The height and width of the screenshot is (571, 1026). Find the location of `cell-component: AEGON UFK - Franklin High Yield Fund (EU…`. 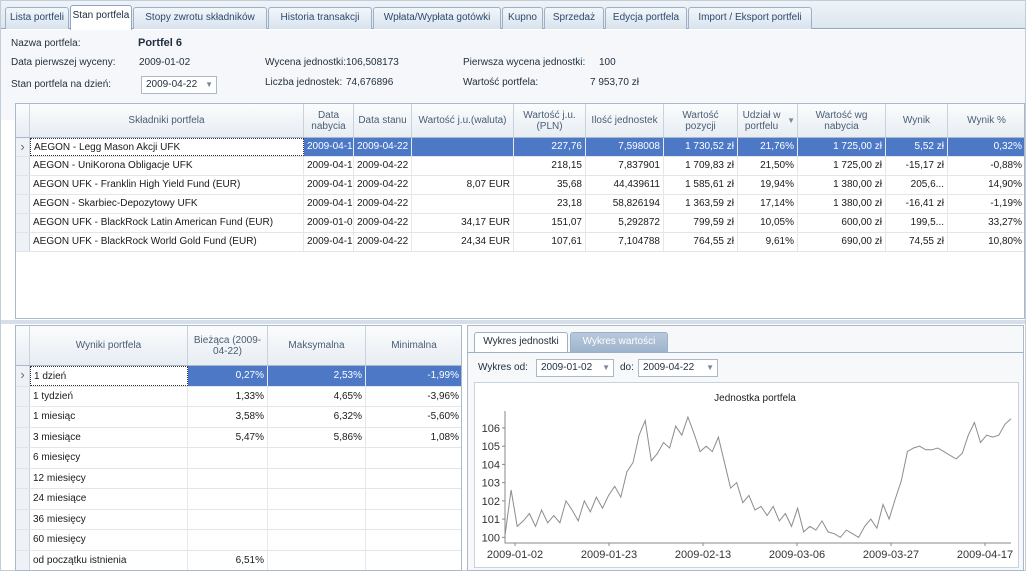

cell-component: AEGON UFK - Franklin High Yield Fund (EU… is located at coordinates (167, 185).